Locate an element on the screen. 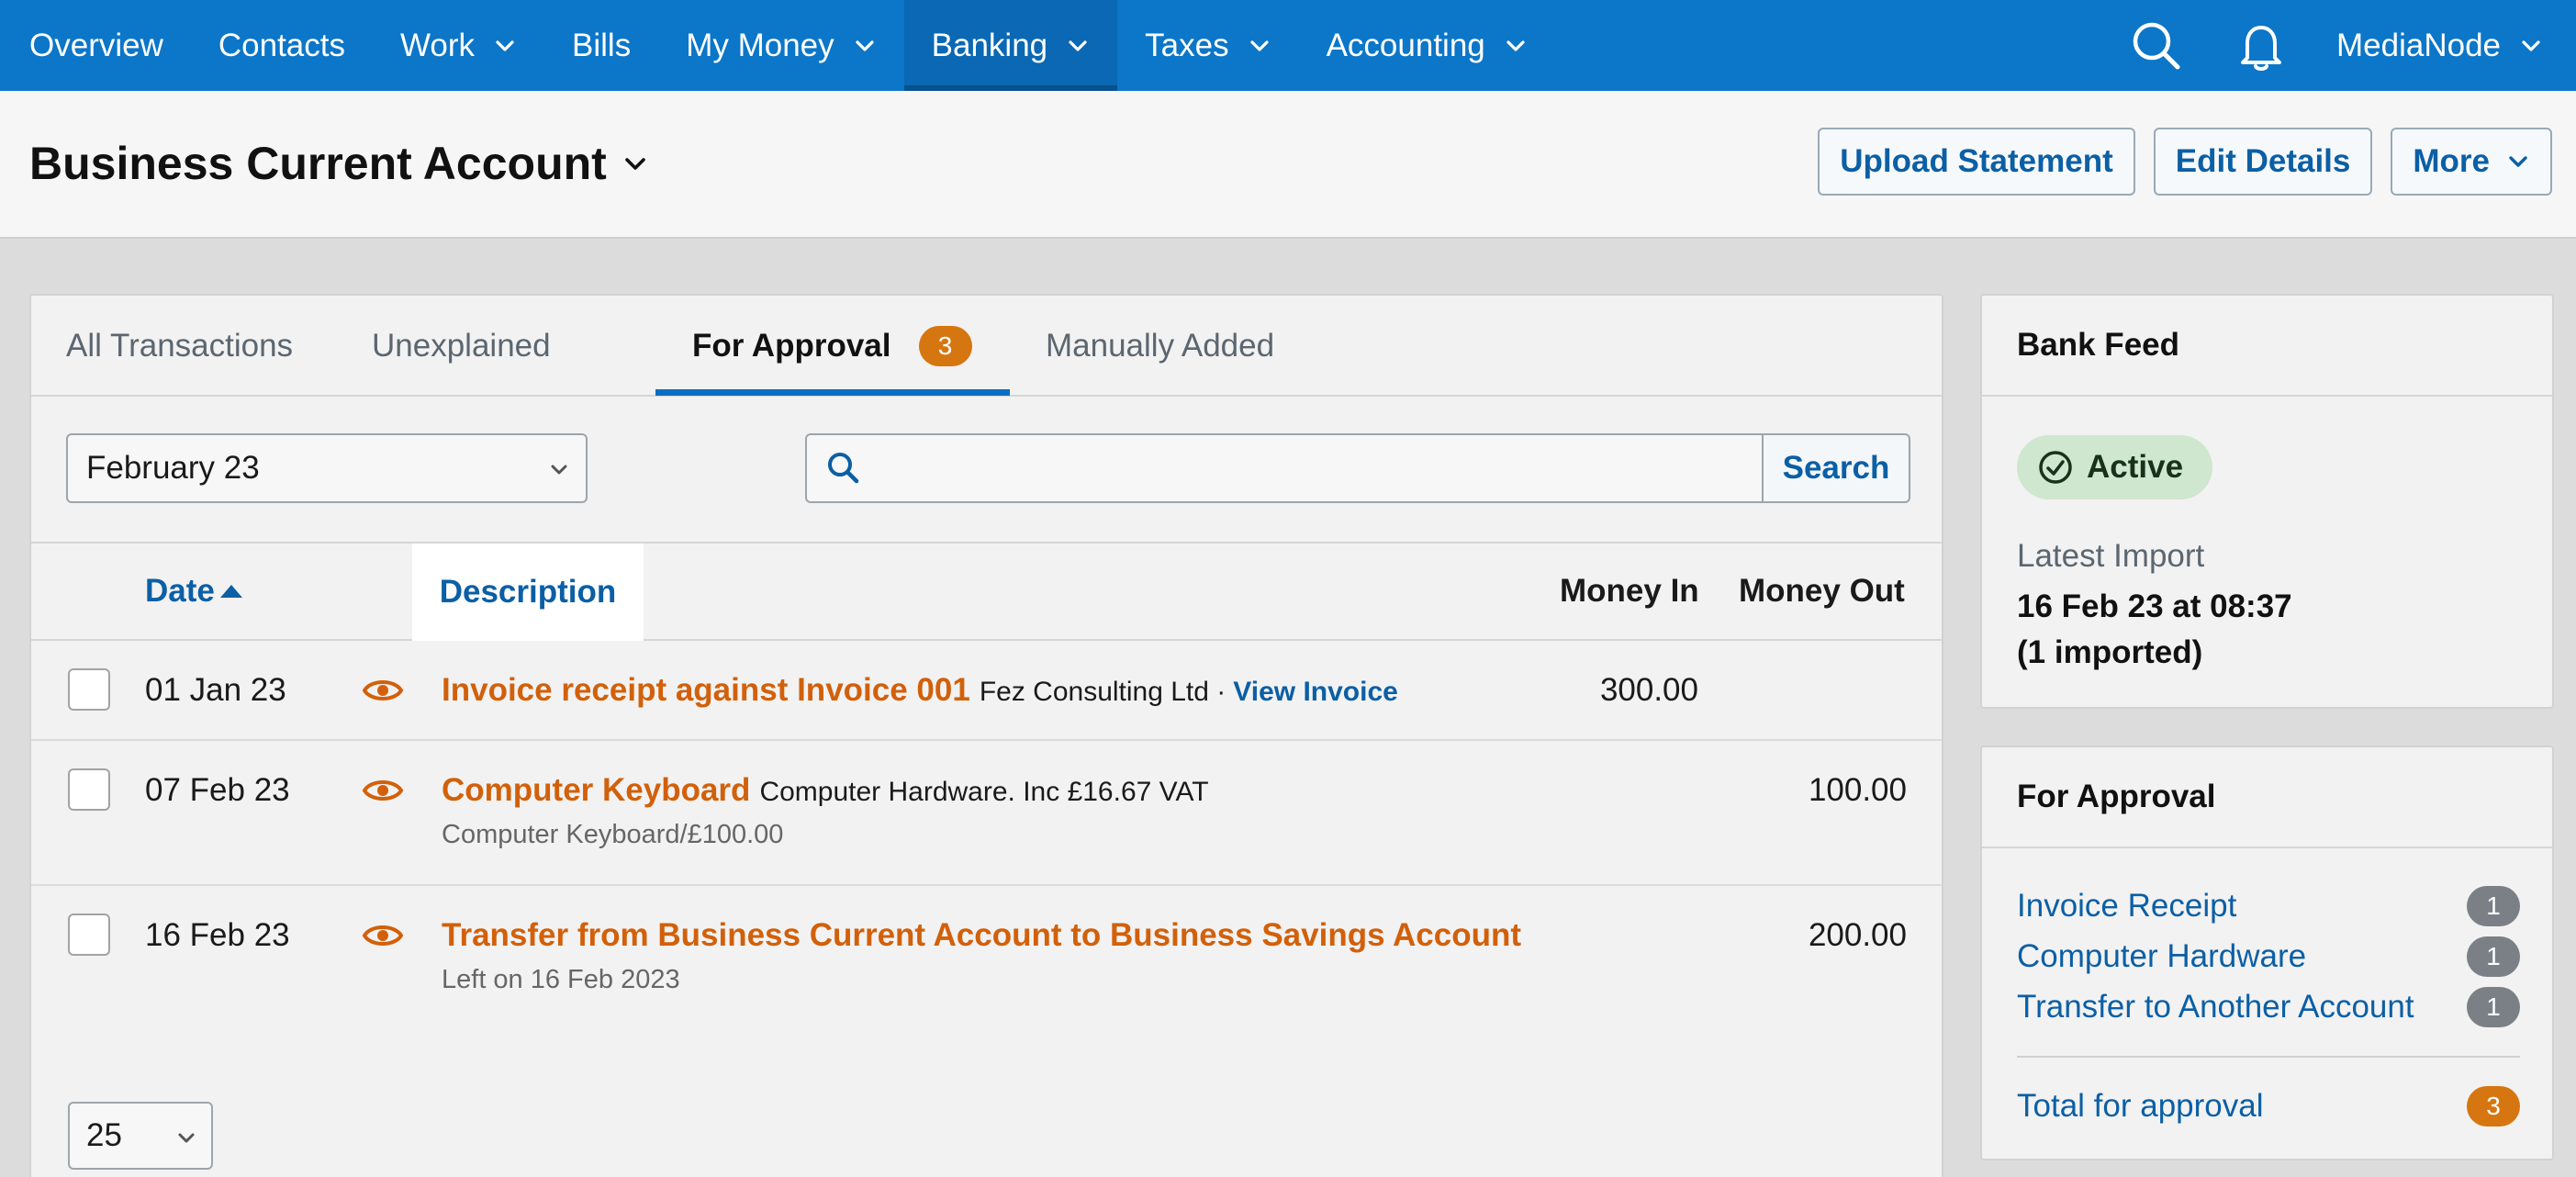 This screenshot has height=1177, width=2576. approval-count-badge: 3 is located at coordinates (945, 346).